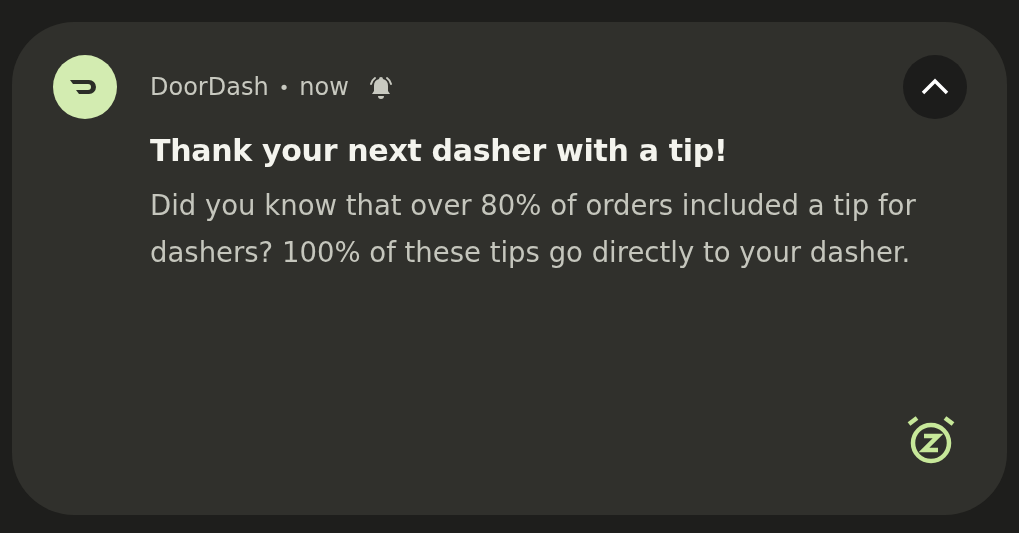  I want to click on notification-title: Thank your next dasher with a tip!, so click(439, 150).